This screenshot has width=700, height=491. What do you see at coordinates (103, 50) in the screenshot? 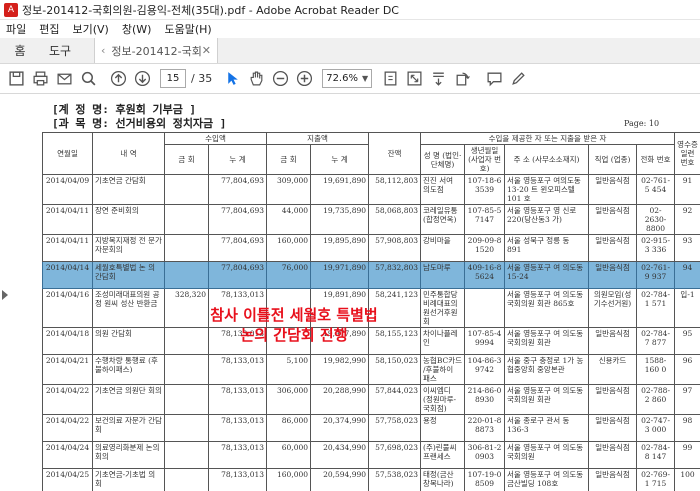
I see `chevron-left-icon: ‹` at bounding box center [103, 50].